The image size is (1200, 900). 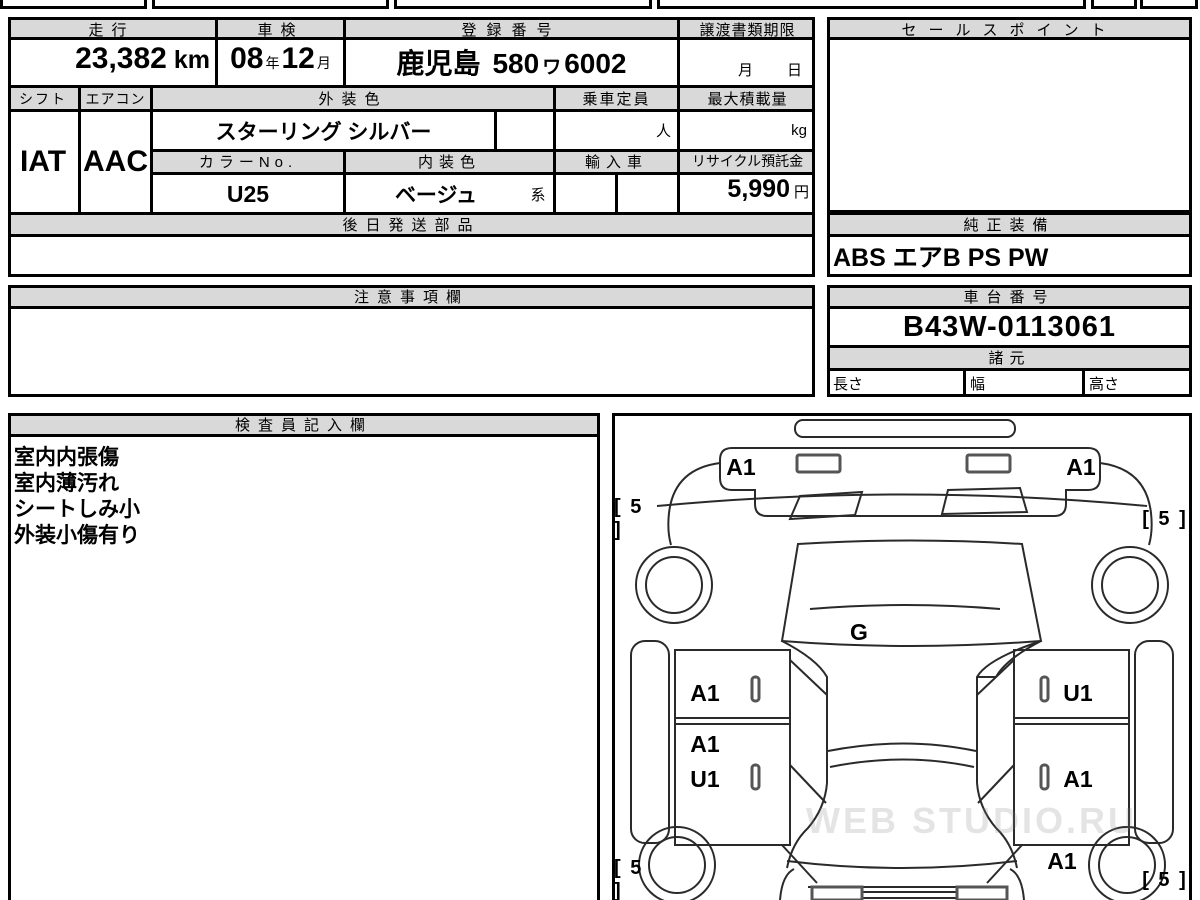 I want to click on color-no-header: カラーNo., so click(x=248, y=162).